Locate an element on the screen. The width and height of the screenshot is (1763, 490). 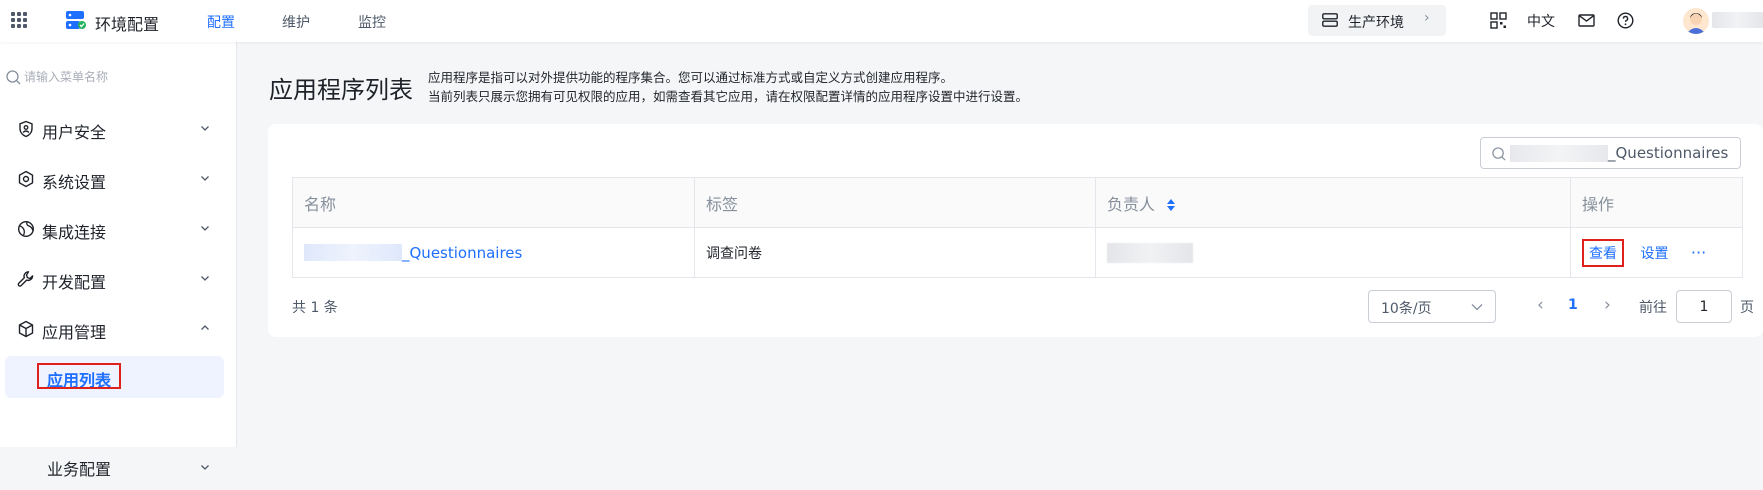
page-title: 应用程序列表 is located at coordinates (341, 90).